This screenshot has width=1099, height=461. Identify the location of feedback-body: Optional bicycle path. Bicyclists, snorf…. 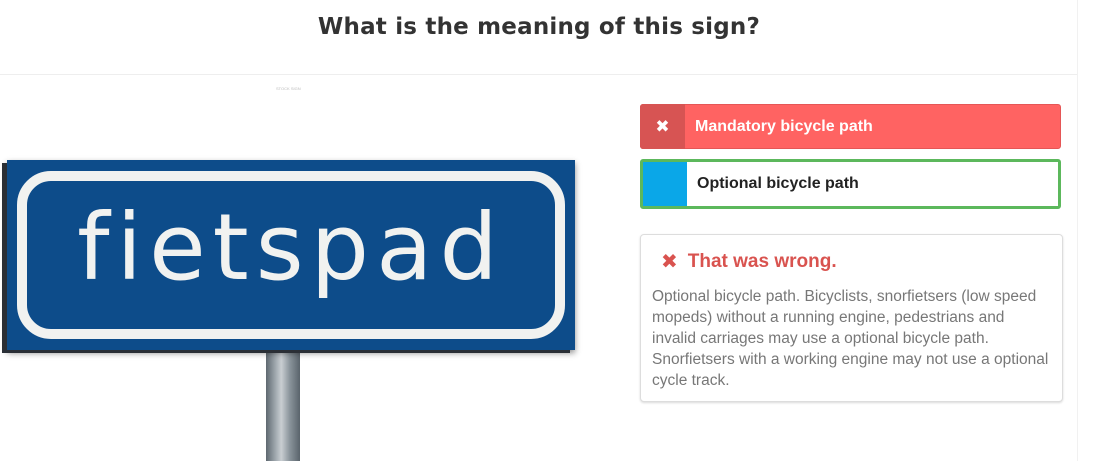
(850, 338).